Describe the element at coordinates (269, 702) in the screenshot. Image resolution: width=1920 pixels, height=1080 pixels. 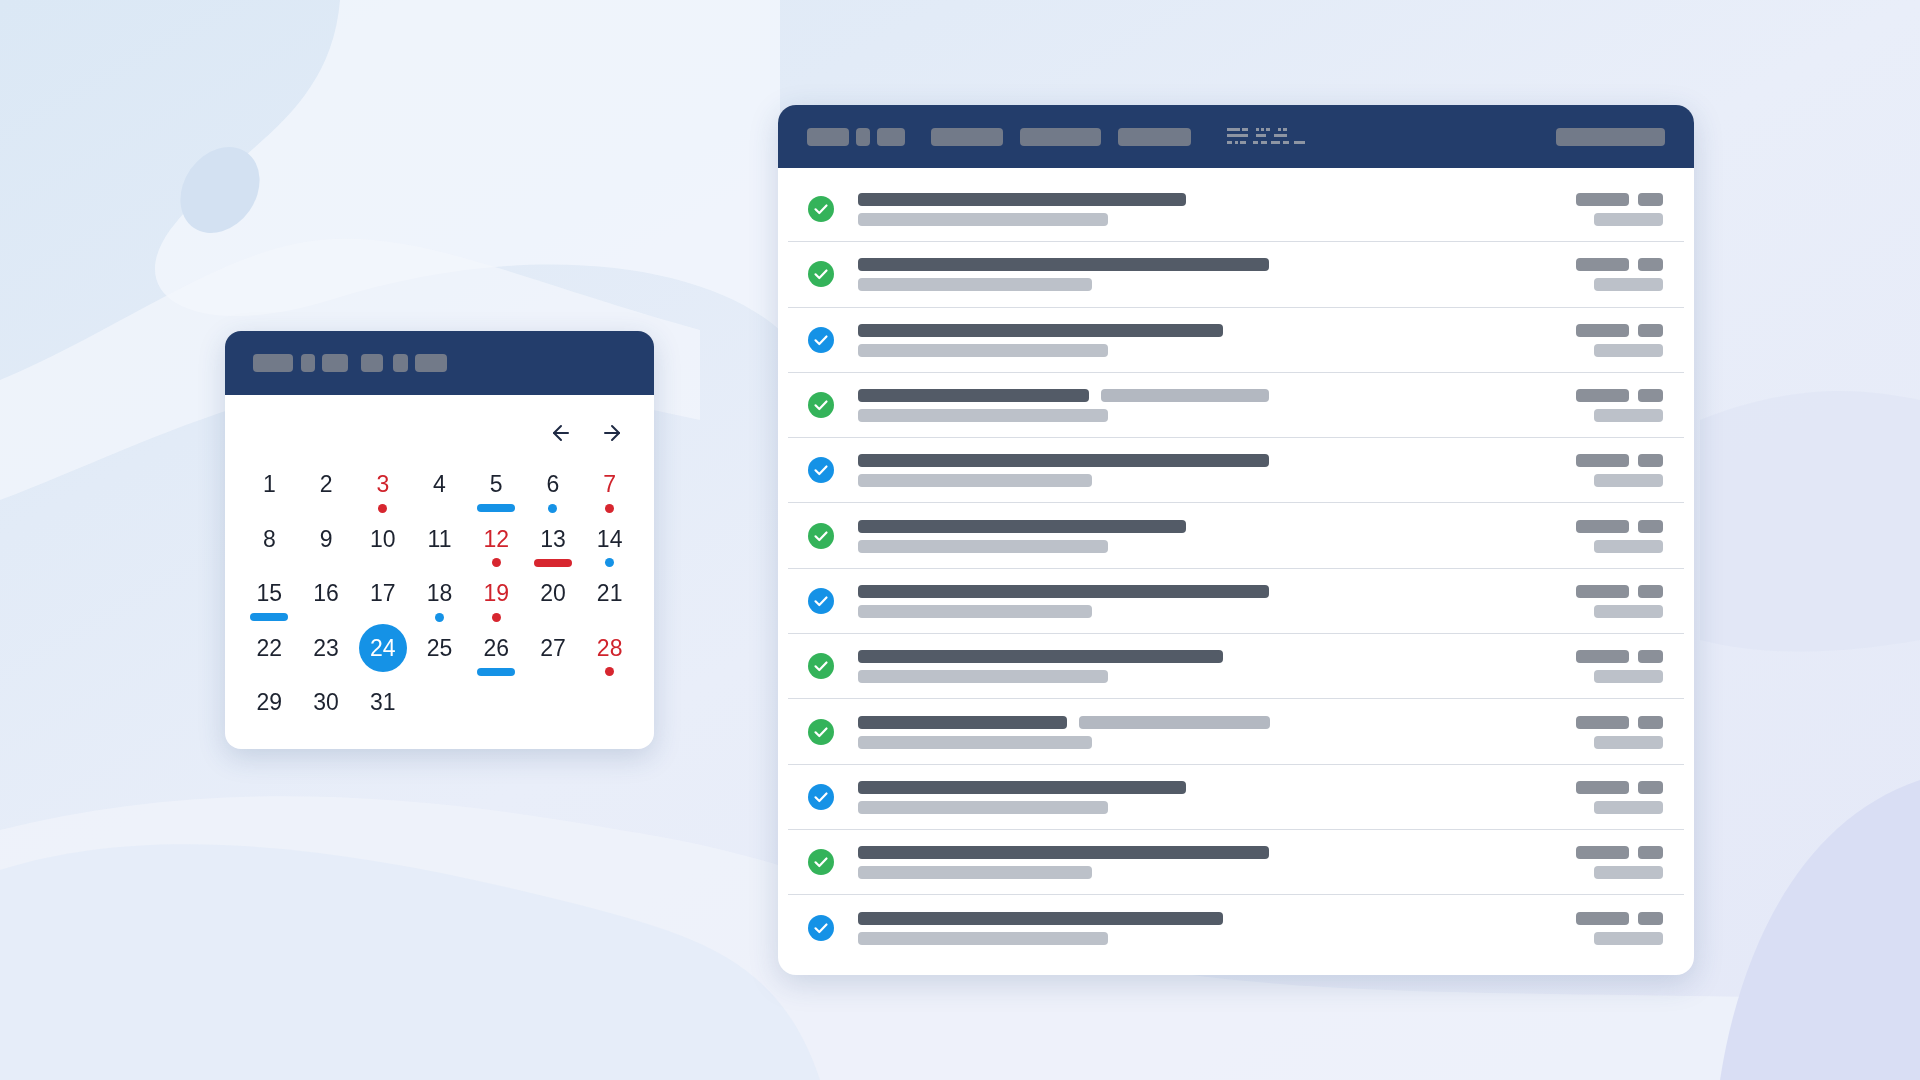
I see `day-number: 29` at that location.